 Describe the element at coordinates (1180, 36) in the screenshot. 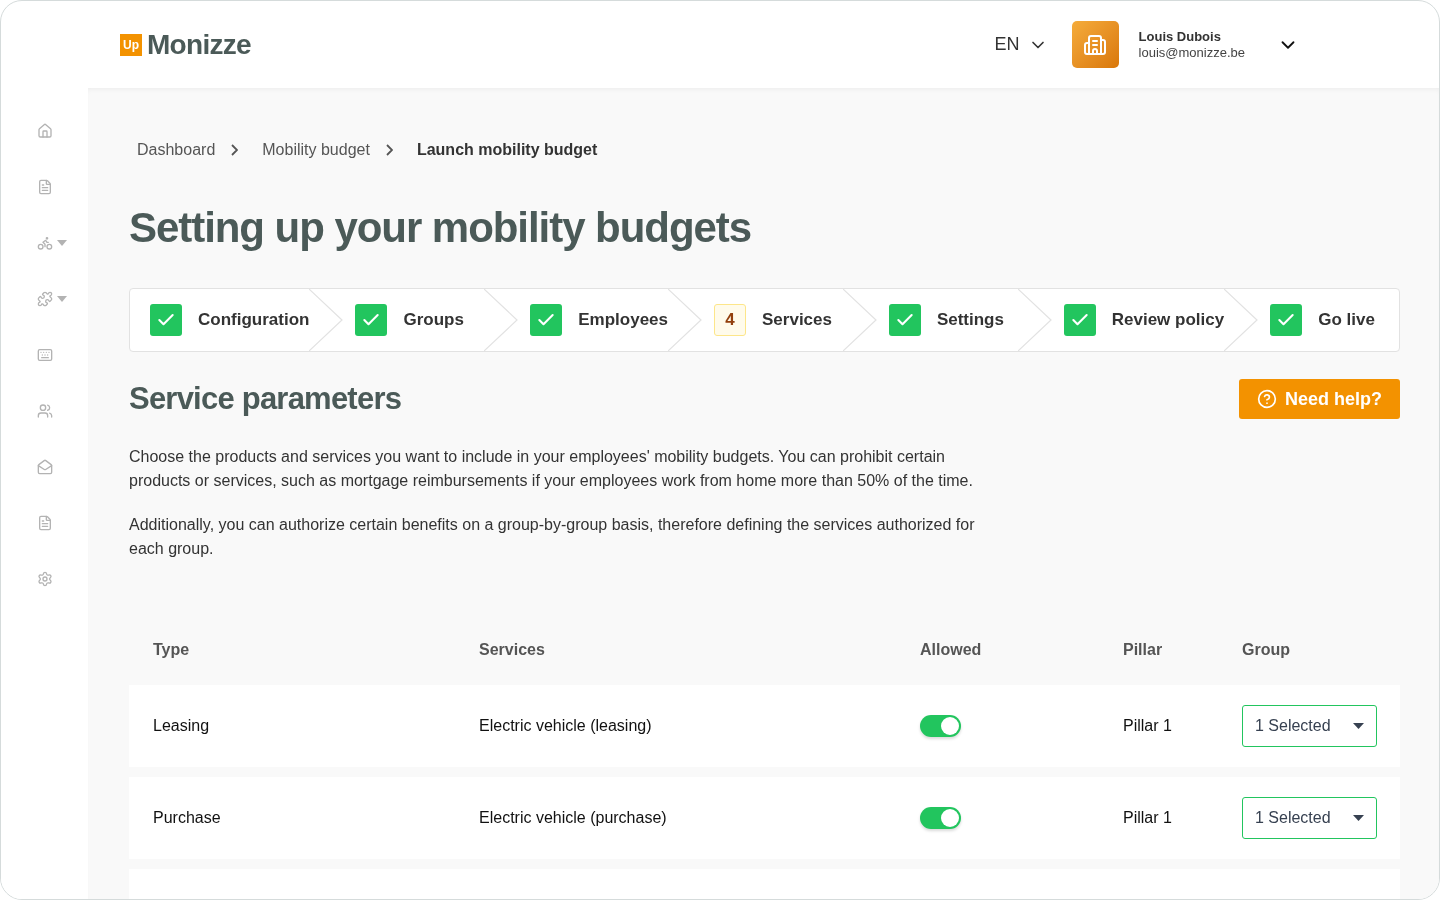

I see `user-name: Louis Dubois` at that location.